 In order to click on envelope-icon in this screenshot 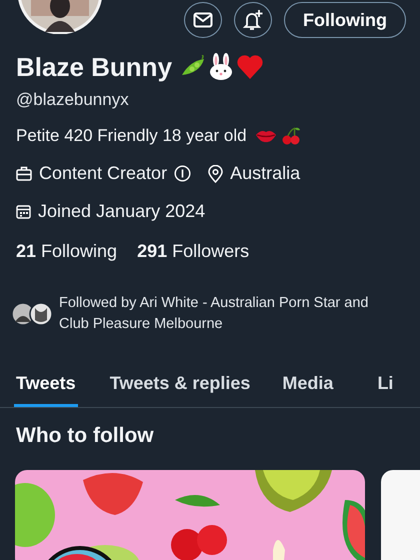, I will do `click(203, 20)`.